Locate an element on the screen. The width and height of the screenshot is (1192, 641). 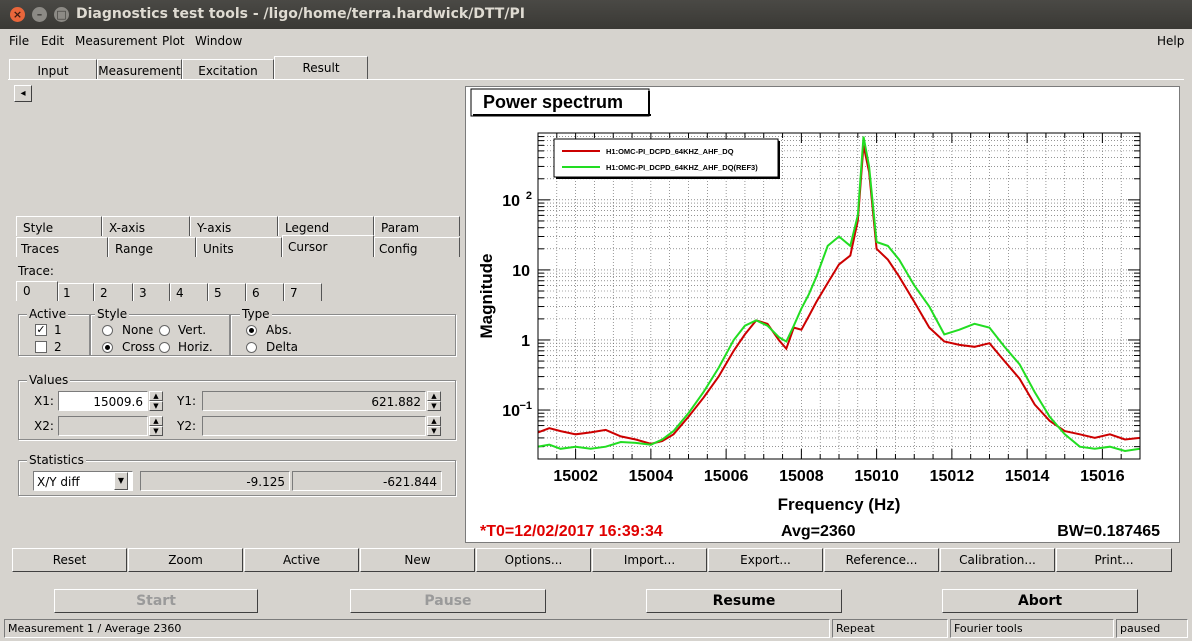
style-horiz-radio is located at coordinates (164, 347).